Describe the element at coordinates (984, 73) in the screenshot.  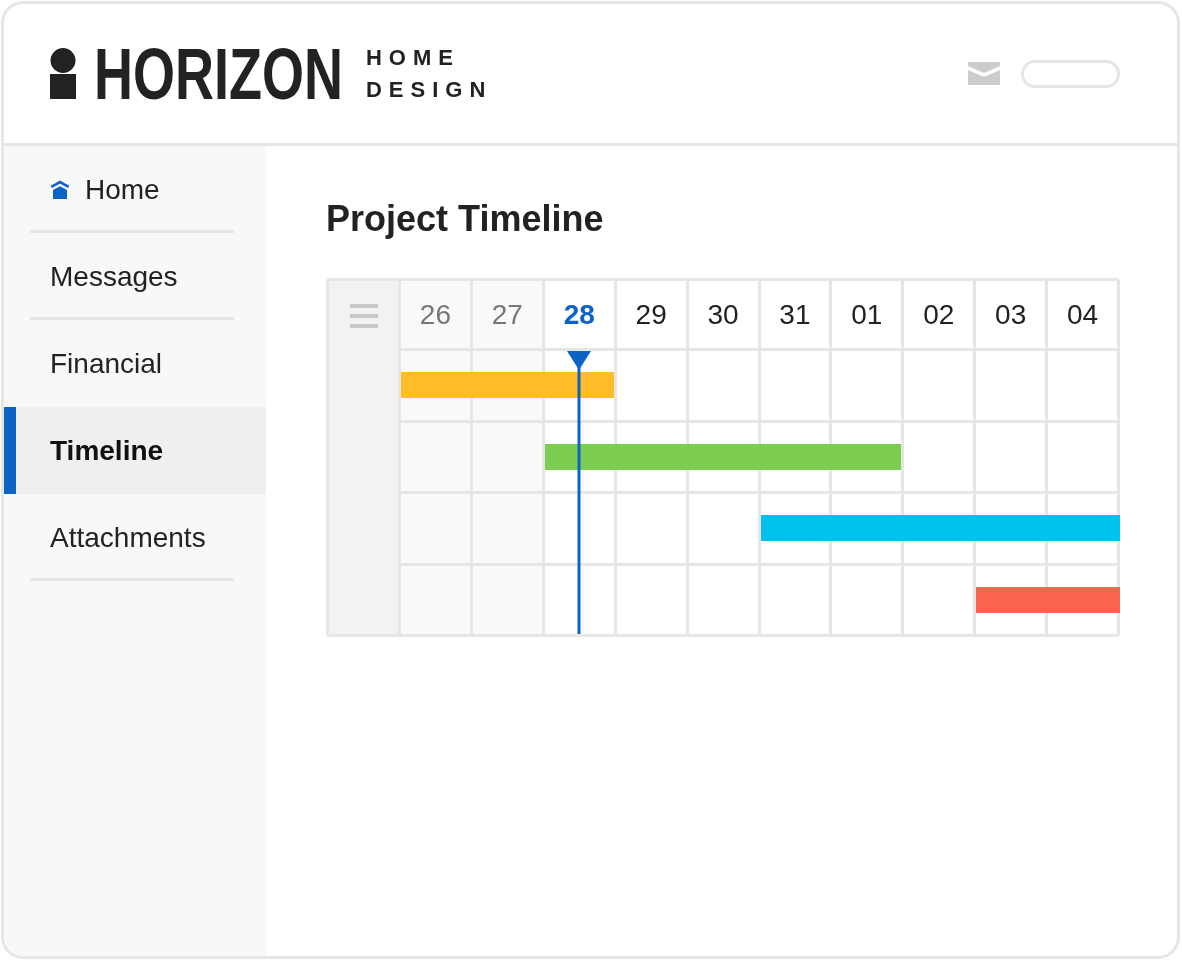
I see `envelope-icon` at that location.